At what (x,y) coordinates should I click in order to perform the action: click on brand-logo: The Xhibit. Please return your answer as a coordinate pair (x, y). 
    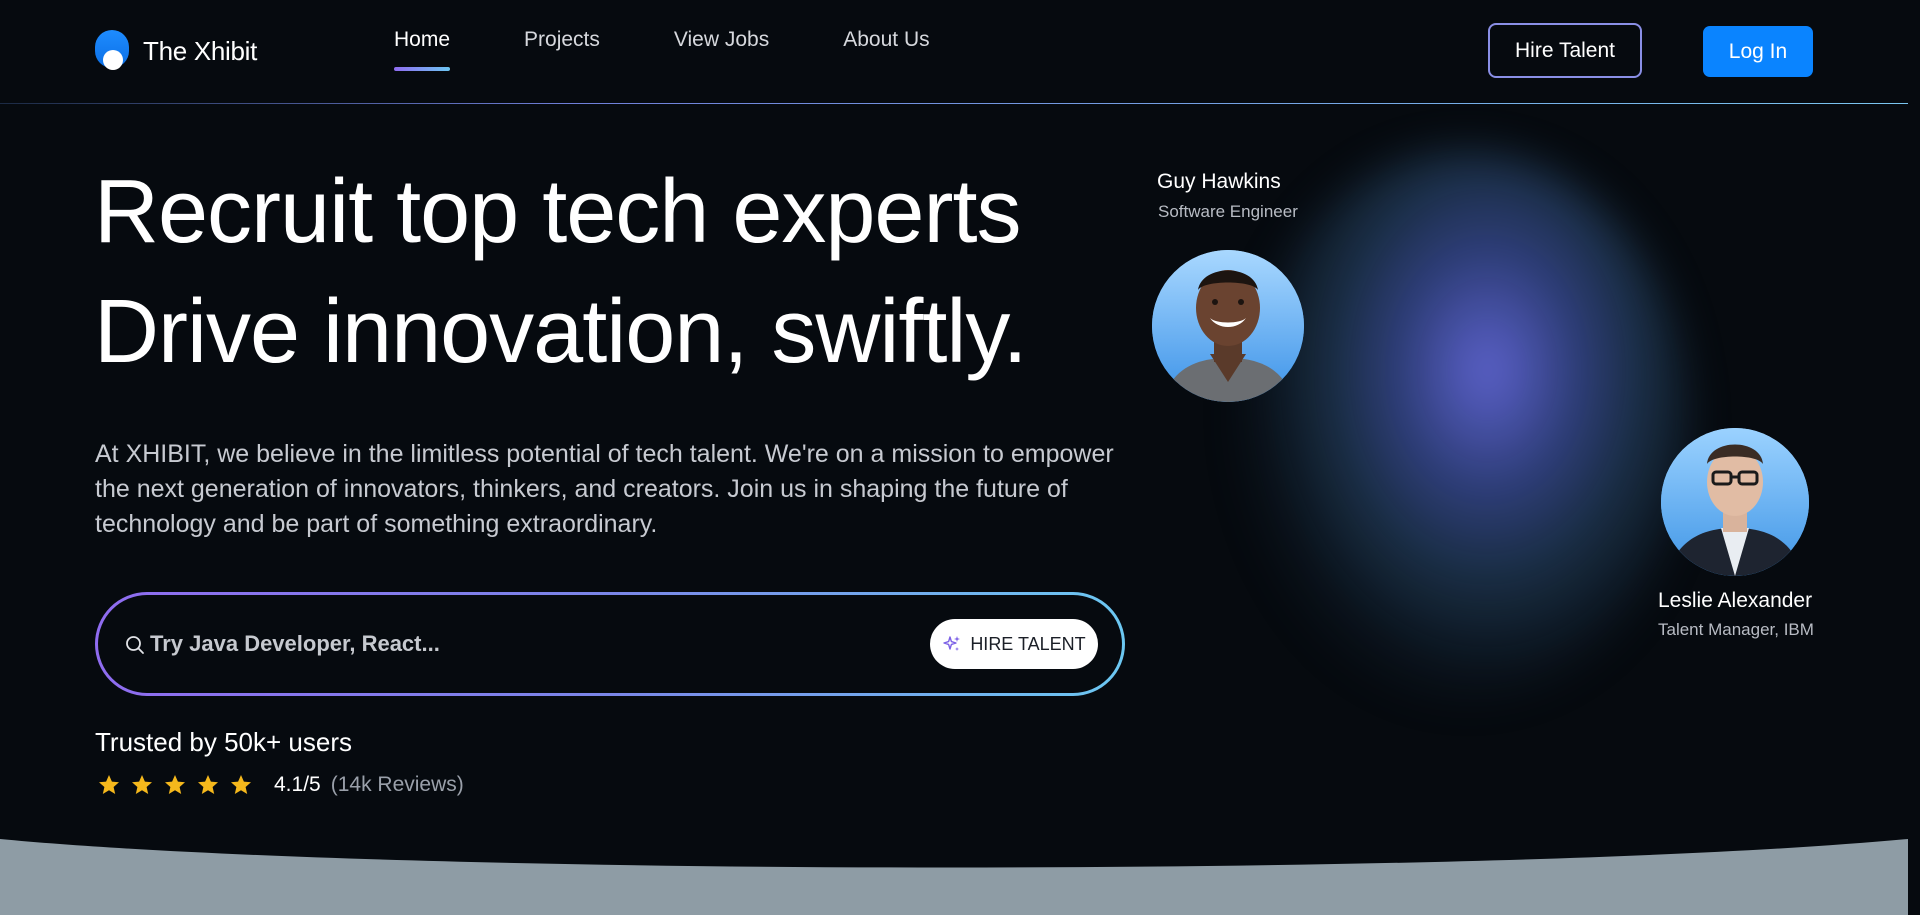
    Looking at the image, I should click on (176, 51).